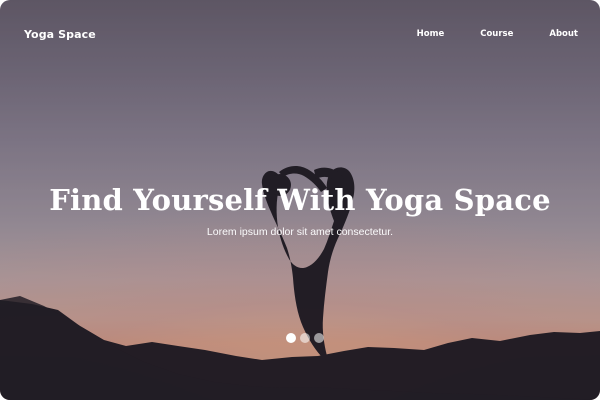 This screenshot has width=600, height=400. What do you see at coordinates (300, 232) in the screenshot?
I see `hero-subtitle: Lorem ipsum dolor sit amet consectetur.` at bounding box center [300, 232].